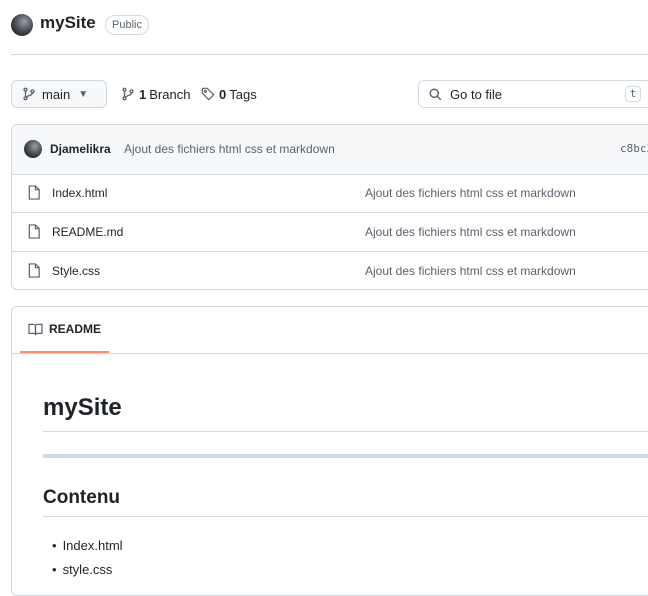  I want to click on commit-hash: c8bc3, so click(634, 148).